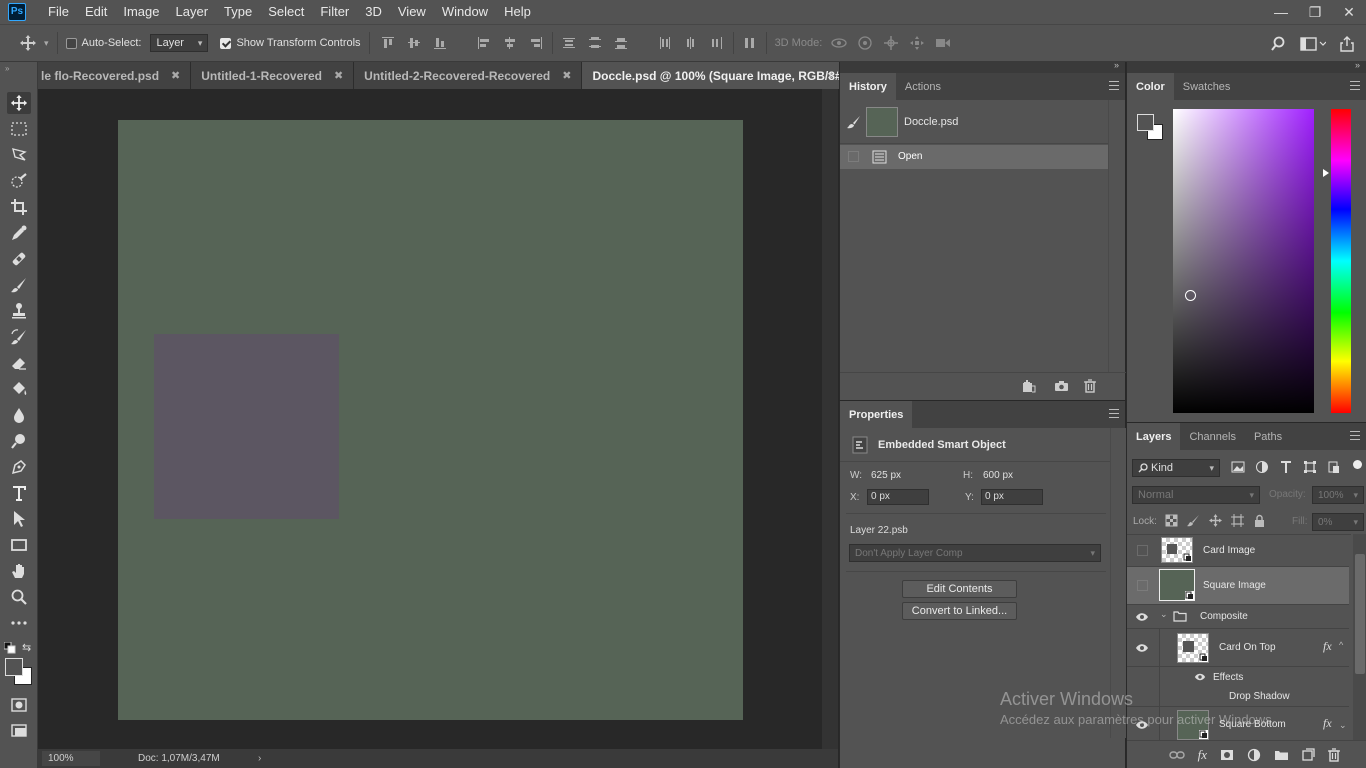 The height and width of the screenshot is (768, 1366). I want to click on align-hcenter-icon, so click(510, 43).